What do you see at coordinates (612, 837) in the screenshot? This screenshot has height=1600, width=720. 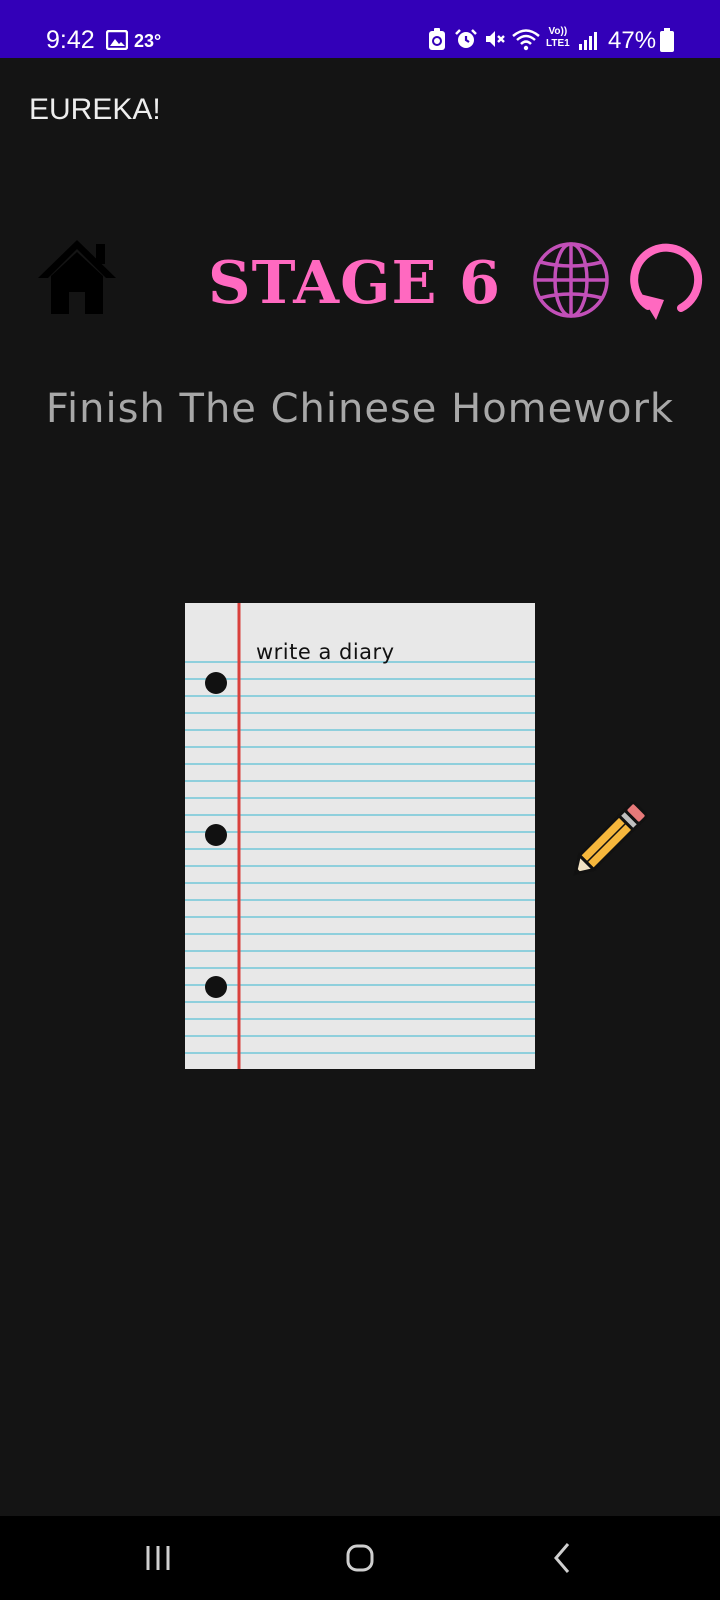 I see `pencil-icon` at bounding box center [612, 837].